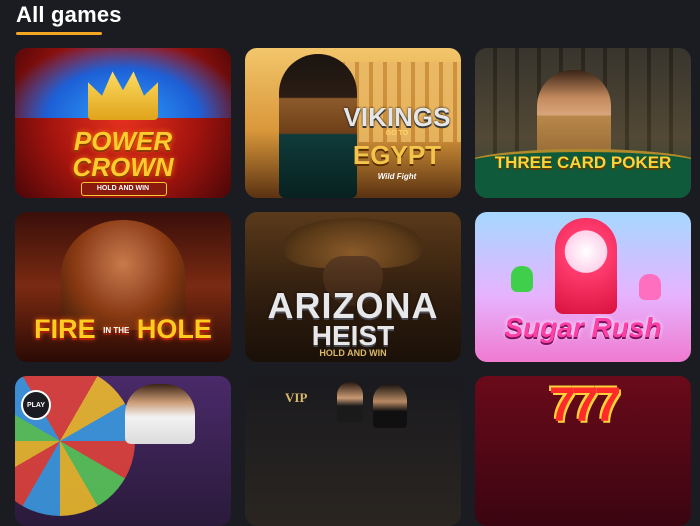  I want to click on game-logo: Three Card Poker, so click(583, 162).